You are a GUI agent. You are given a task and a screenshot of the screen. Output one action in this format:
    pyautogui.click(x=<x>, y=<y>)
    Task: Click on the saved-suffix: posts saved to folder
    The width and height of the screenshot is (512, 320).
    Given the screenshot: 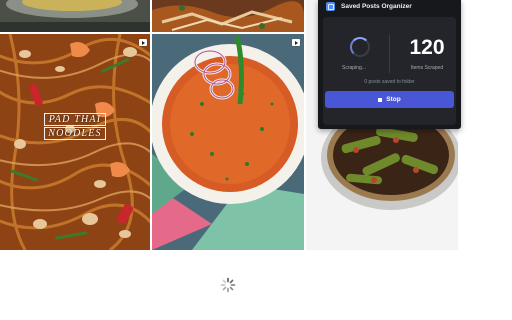 What is the action you would take?
    pyautogui.click(x=391, y=82)
    